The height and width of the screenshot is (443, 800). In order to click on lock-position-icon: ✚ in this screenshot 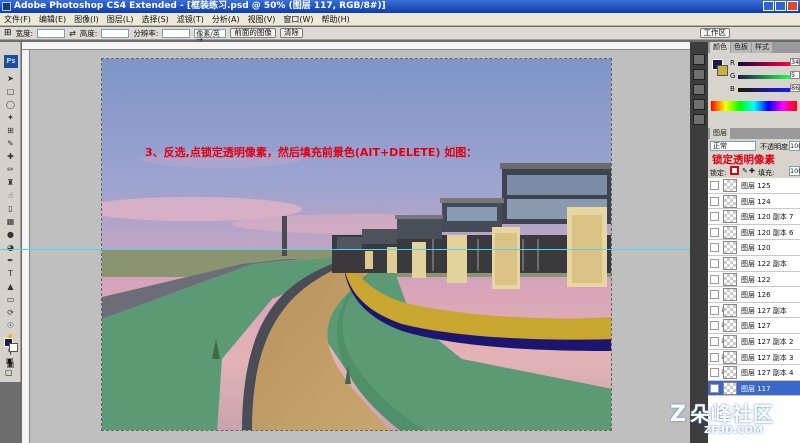, I will do `click(752, 171)`.